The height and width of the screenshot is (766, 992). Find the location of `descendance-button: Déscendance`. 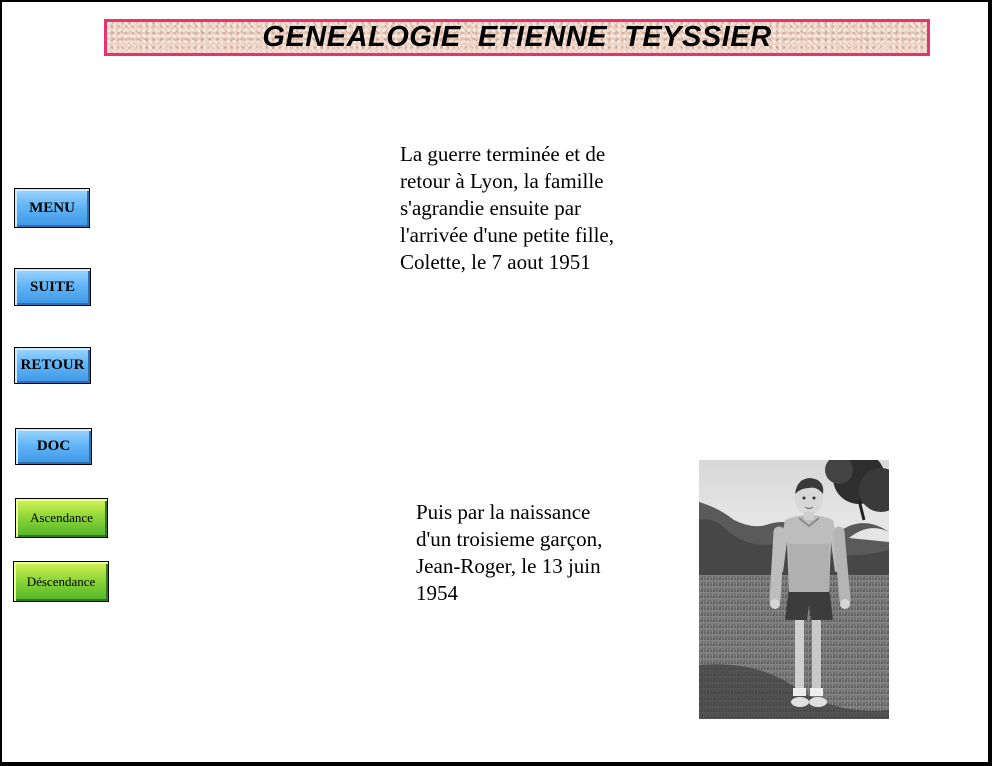

descendance-button: Déscendance is located at coordinates (61, 581).